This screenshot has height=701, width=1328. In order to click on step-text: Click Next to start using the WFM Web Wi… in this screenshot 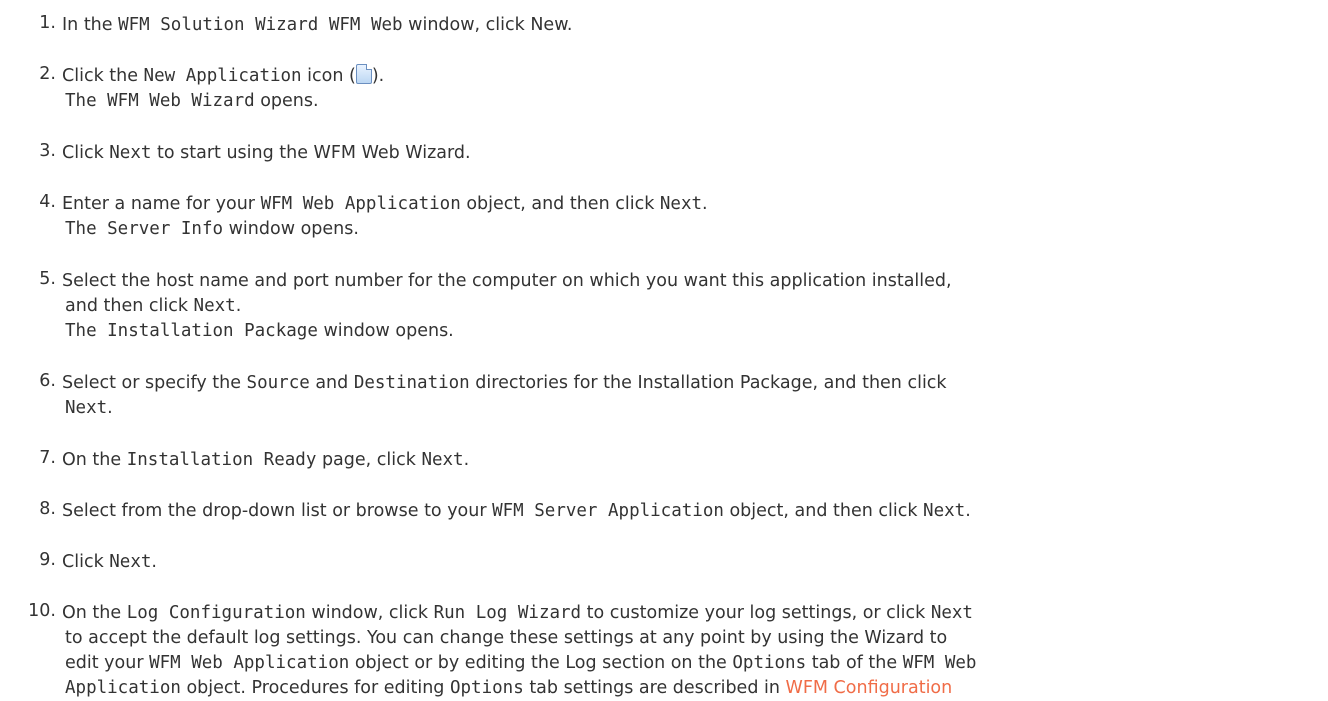, I will do `click(692, 153)`.